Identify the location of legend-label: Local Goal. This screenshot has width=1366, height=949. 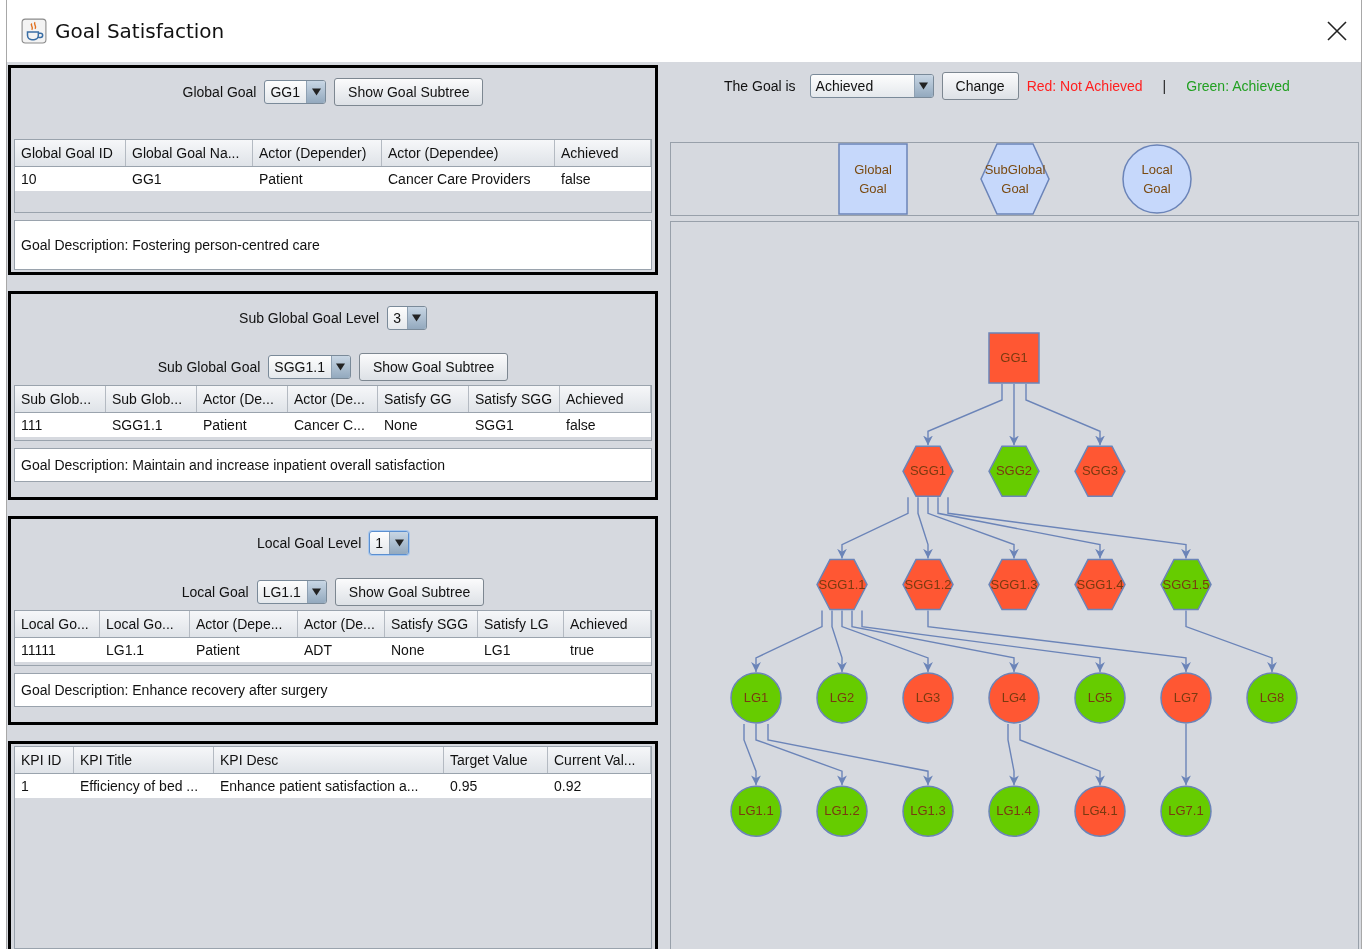
(1157, 179).